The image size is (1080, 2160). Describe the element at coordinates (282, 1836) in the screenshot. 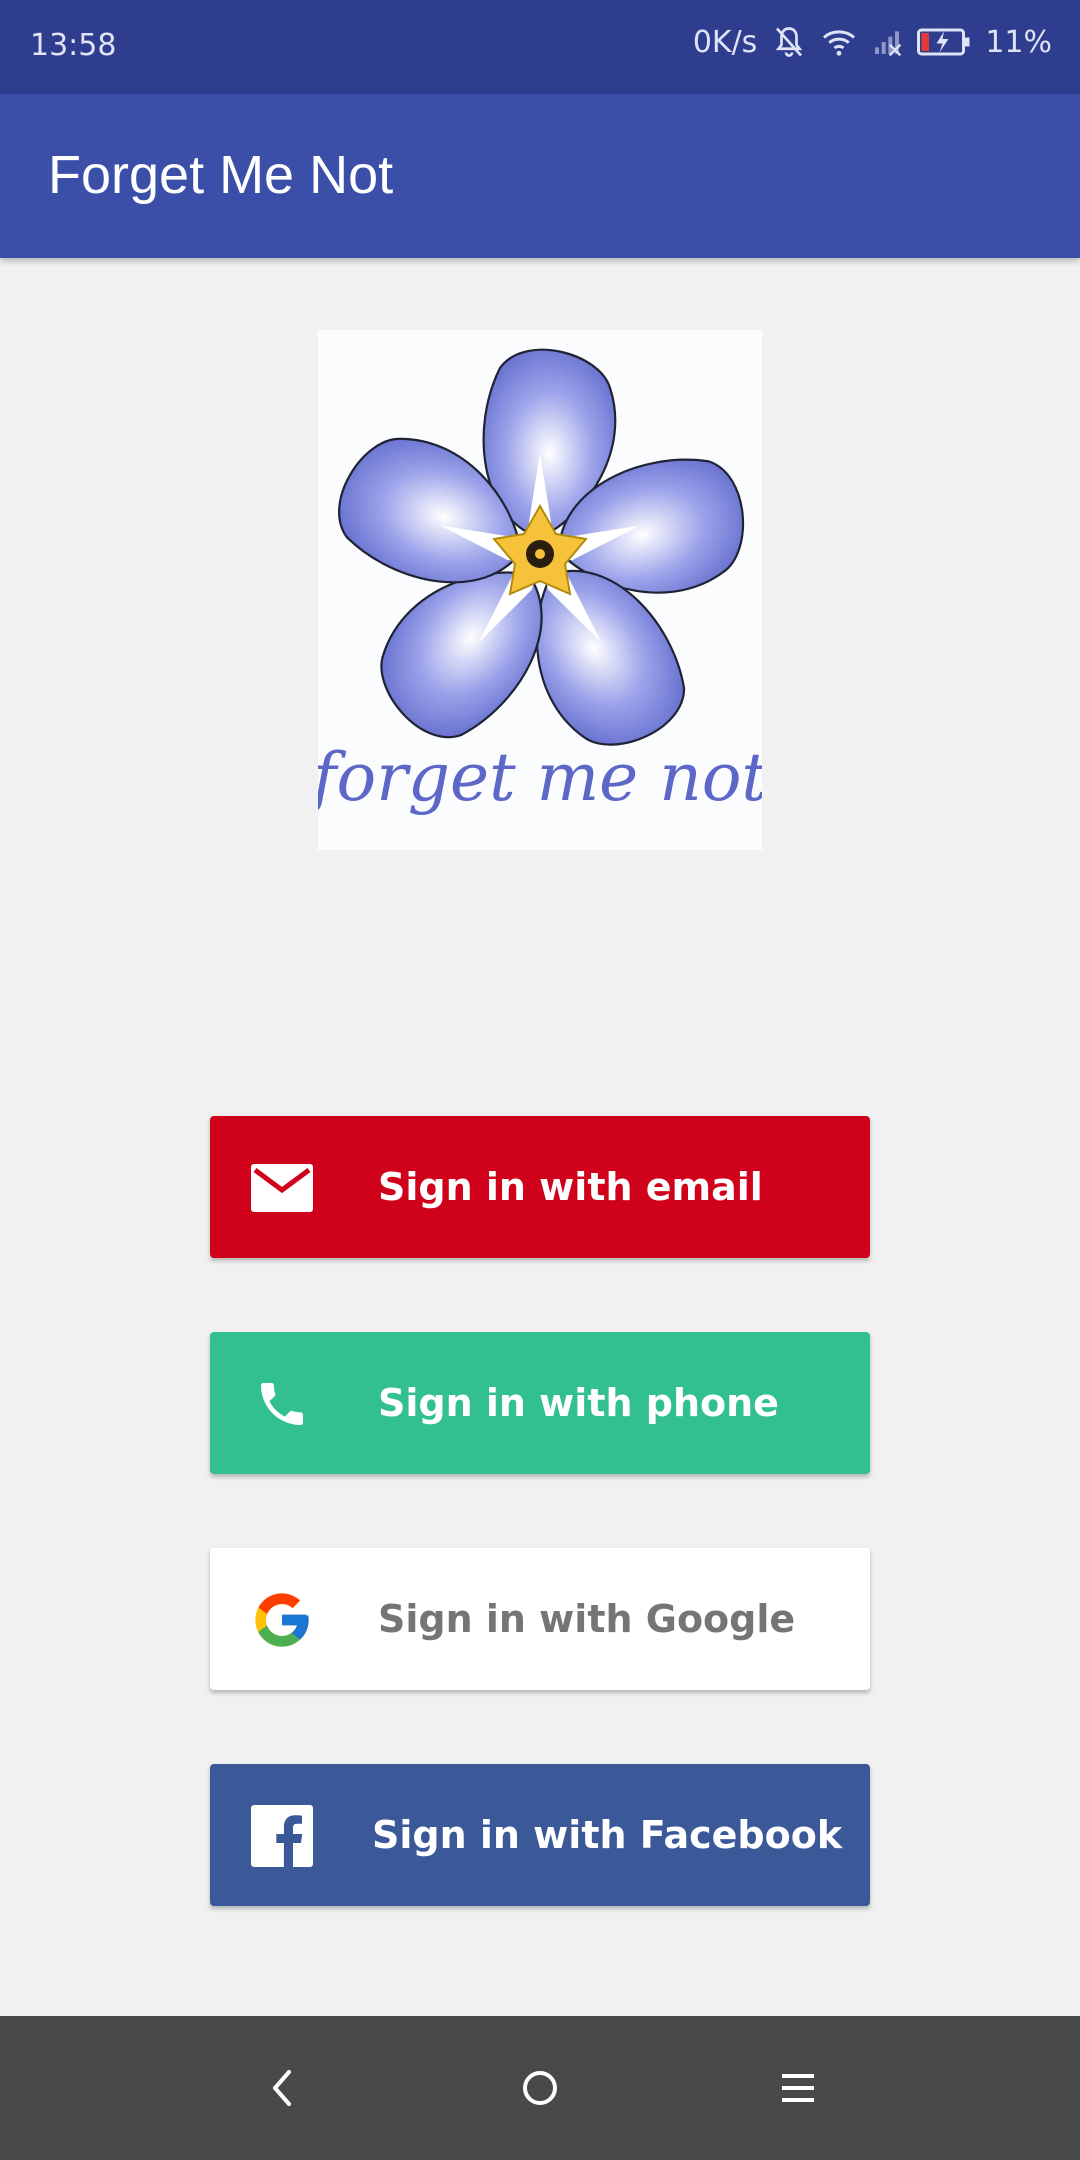

I see `facebook-icon` at that location.